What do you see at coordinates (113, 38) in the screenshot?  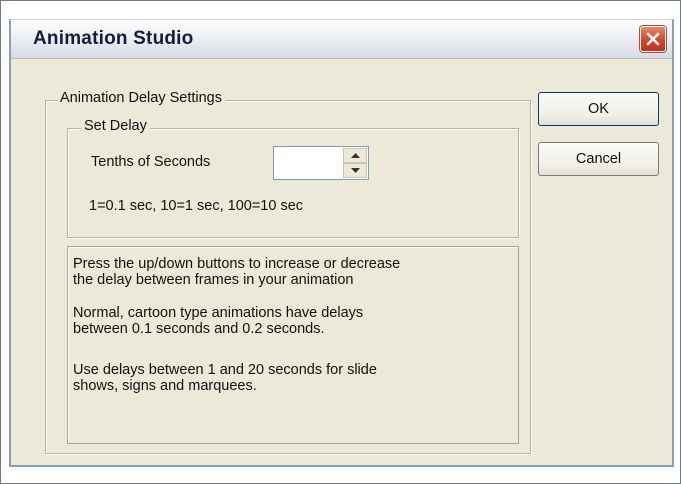 I see `window-title: Animation Studio` at bounding box center [113, 38].